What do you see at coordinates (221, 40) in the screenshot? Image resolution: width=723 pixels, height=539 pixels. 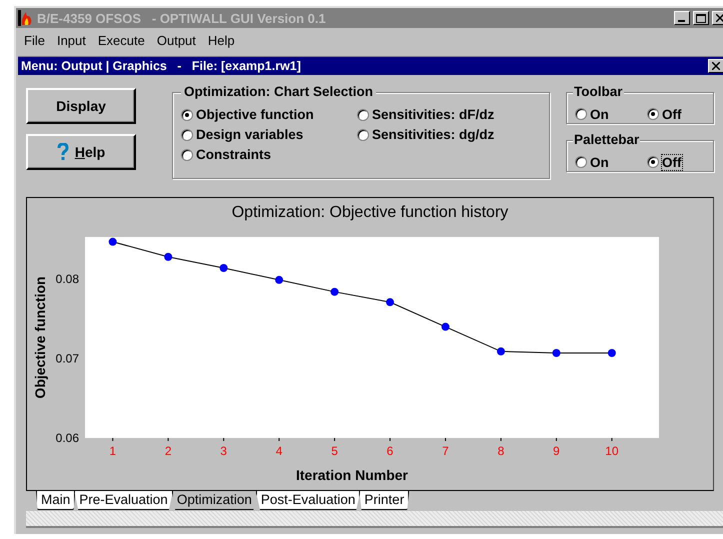 I see `menu-item: Help` at bounding box center [221, 40].